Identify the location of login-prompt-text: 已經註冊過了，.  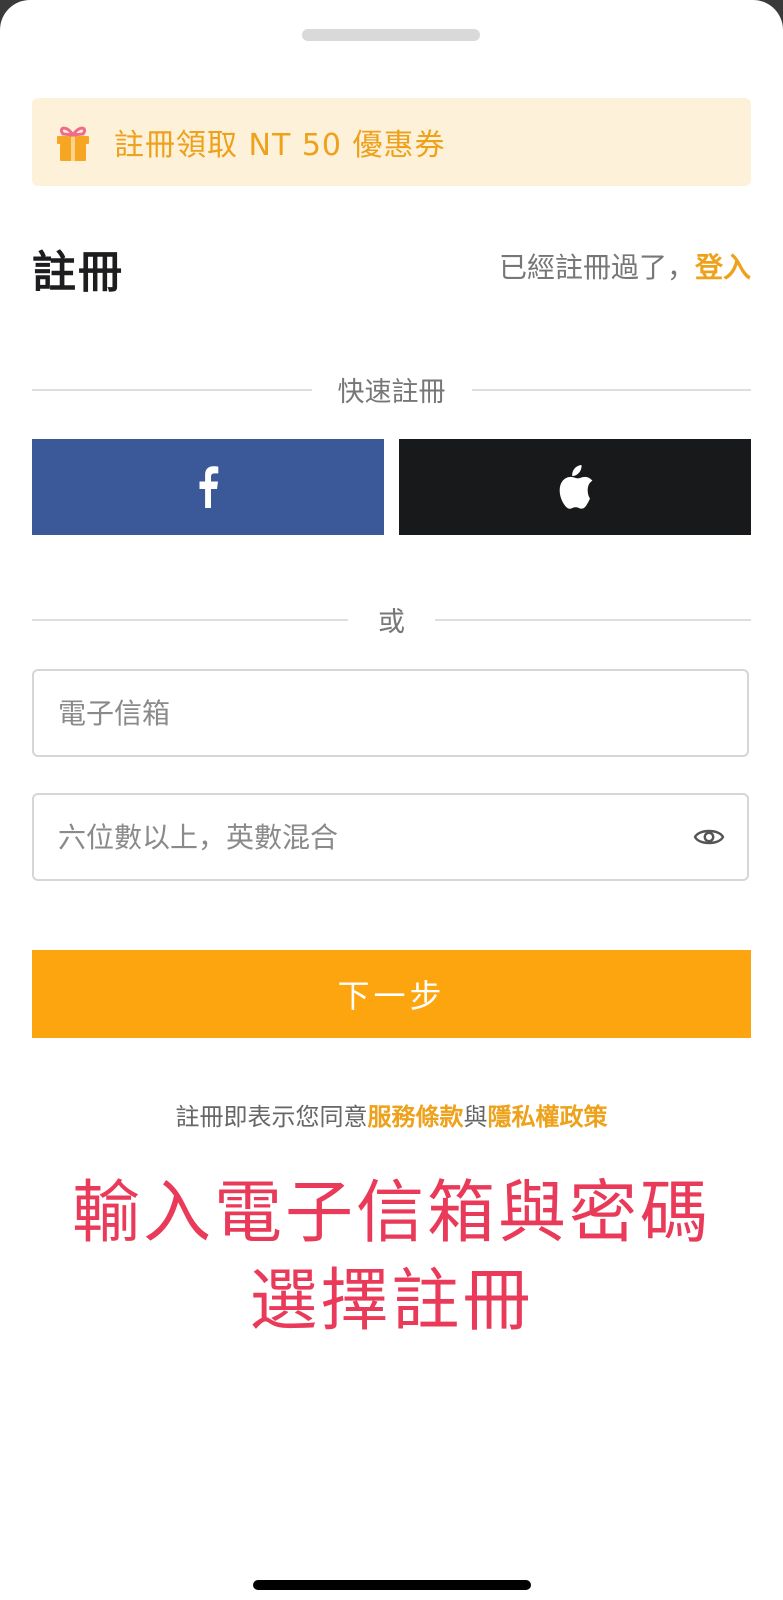
(596, 267).